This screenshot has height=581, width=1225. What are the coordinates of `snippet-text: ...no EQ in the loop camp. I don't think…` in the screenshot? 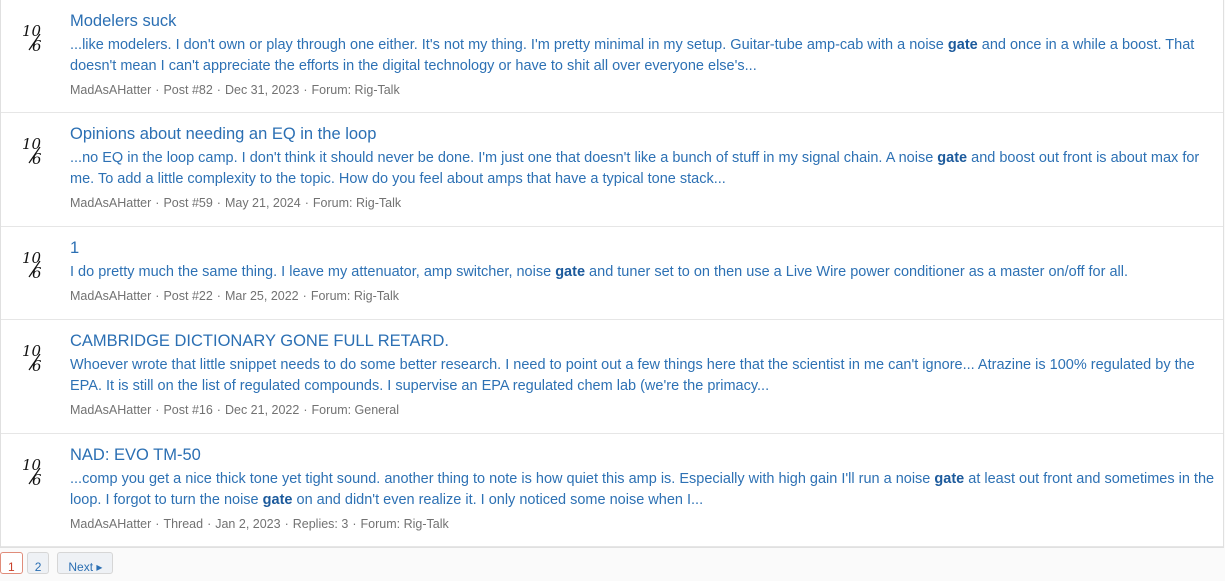 It's located at (504, 158).